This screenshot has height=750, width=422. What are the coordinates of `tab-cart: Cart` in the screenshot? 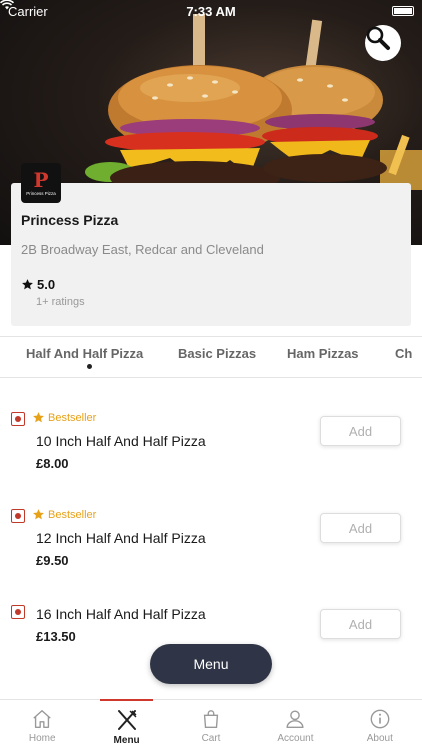 It's located at (211, 725).